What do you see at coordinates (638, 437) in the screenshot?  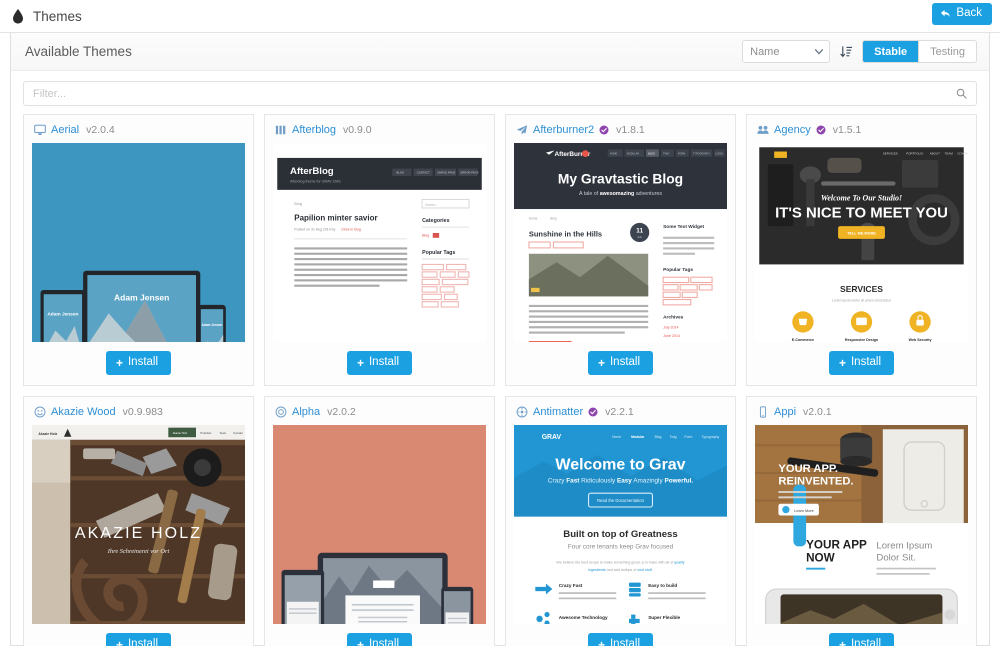 I see `svg-text: Modular` at bounding box center [638, 437].